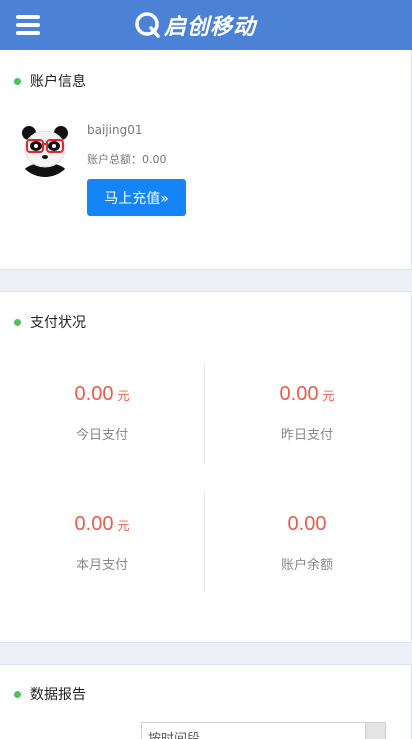  Describe the element at coordinates (306, 435) in the screenshot. I see `stat-label: 昨日支付` at that location.